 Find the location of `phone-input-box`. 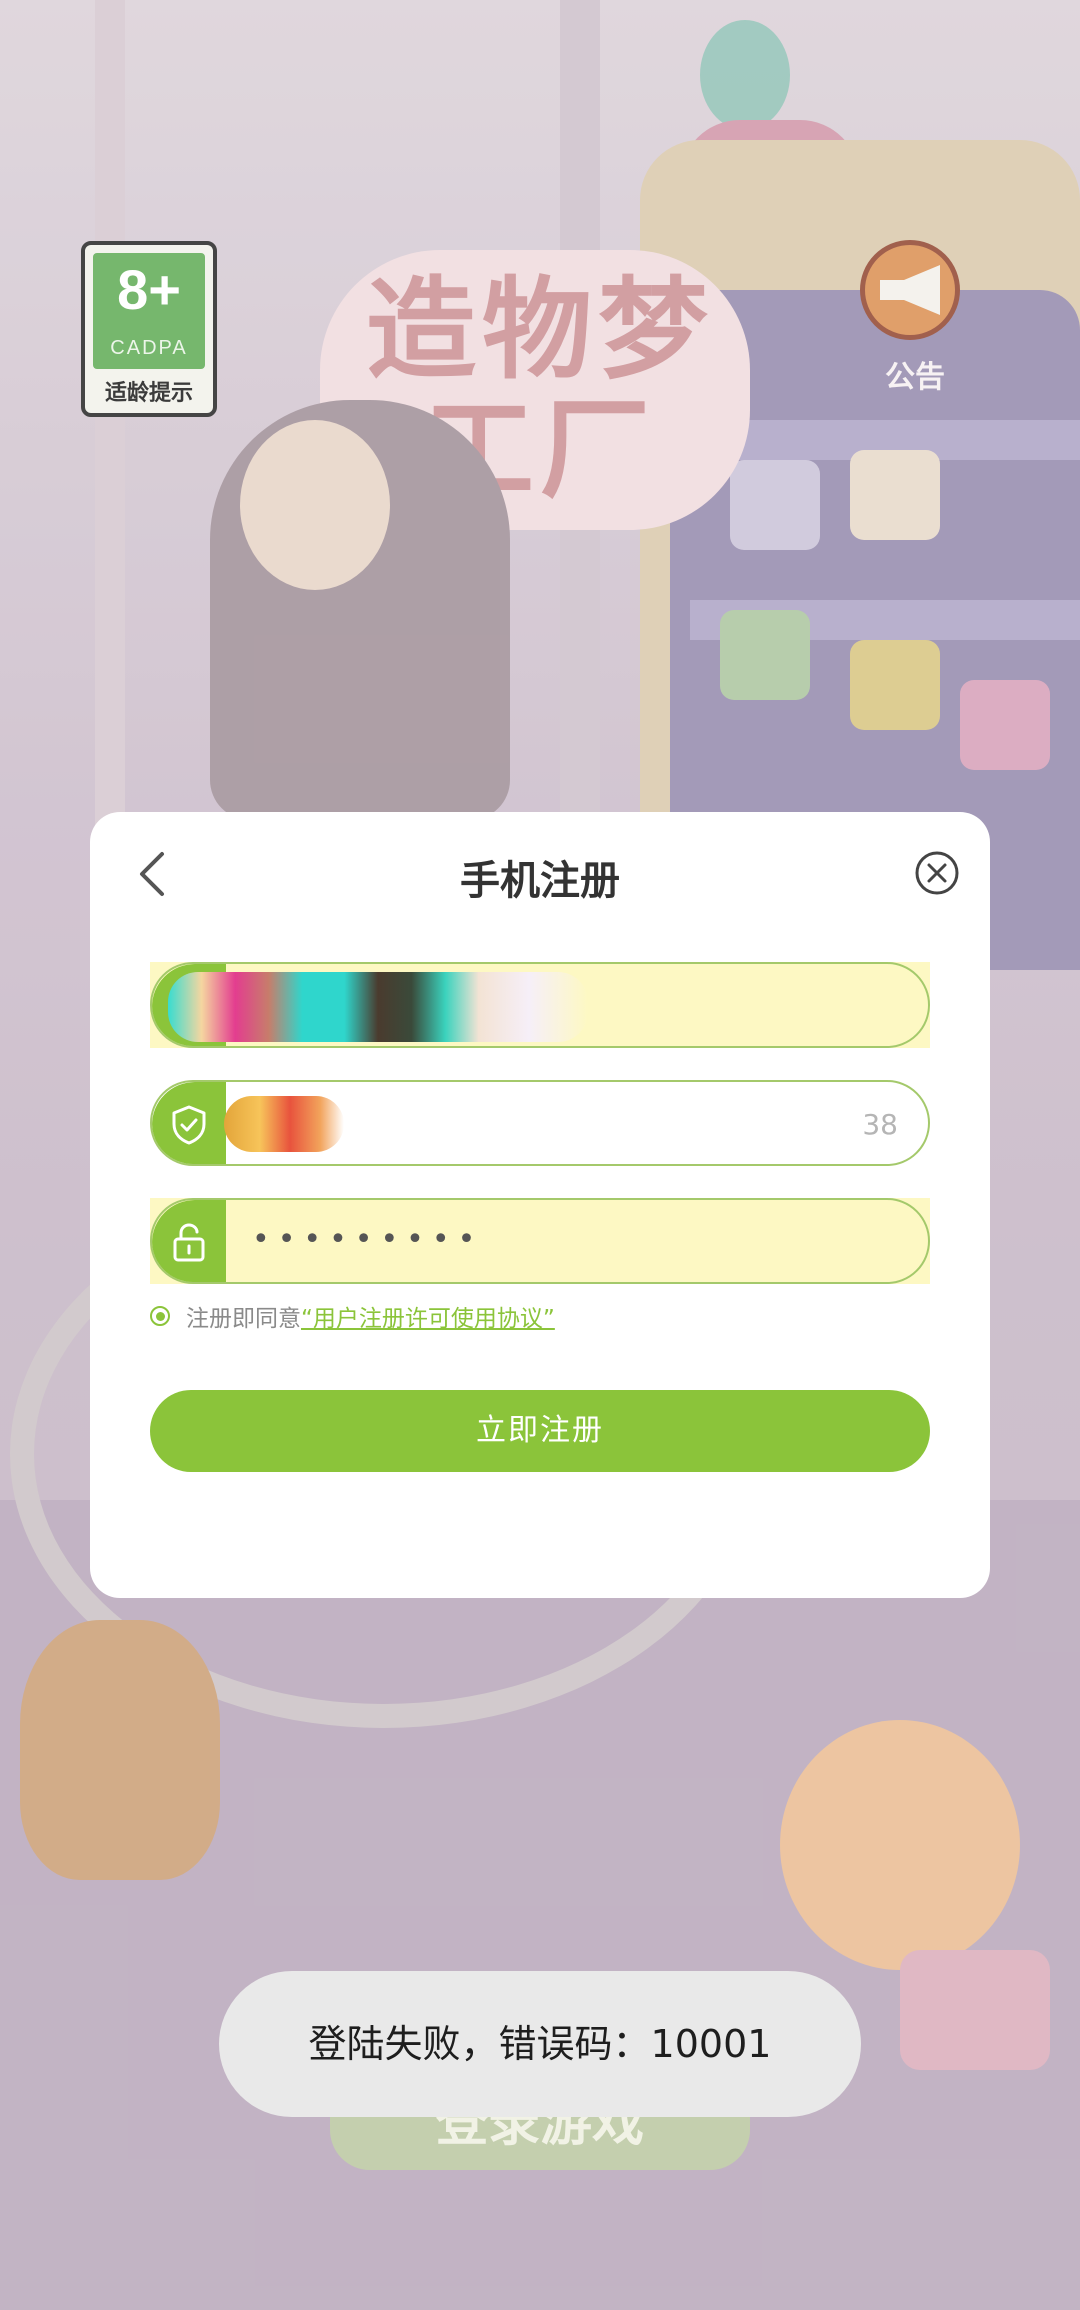

phone-input-box is located at coordinates (540, 1005).